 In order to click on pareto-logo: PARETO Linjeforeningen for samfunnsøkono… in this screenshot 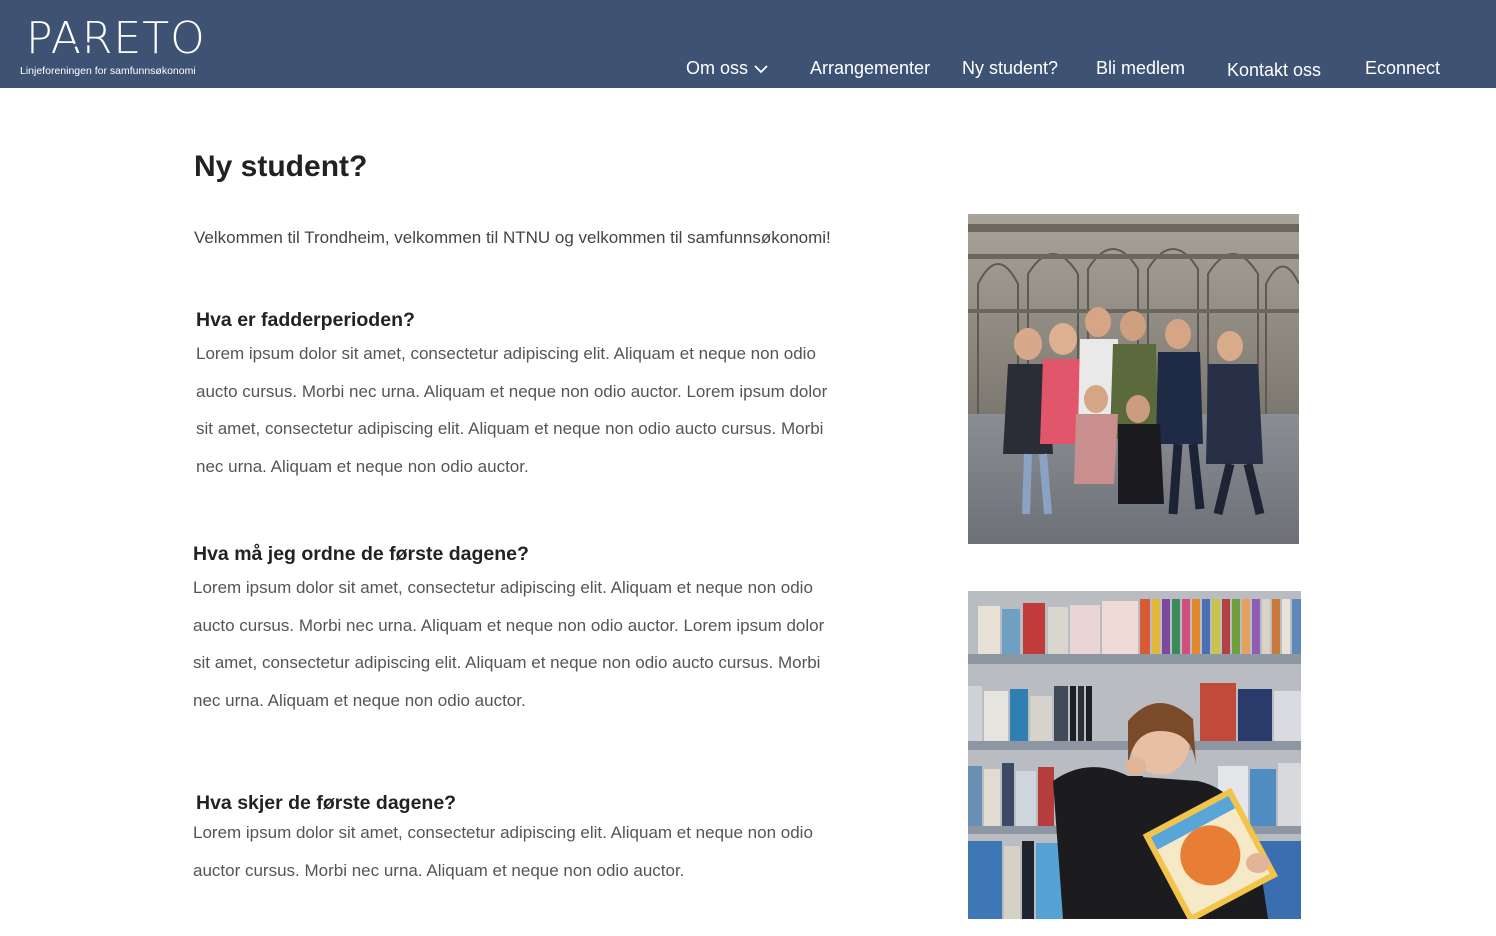, I will do `click(115, 47)`.